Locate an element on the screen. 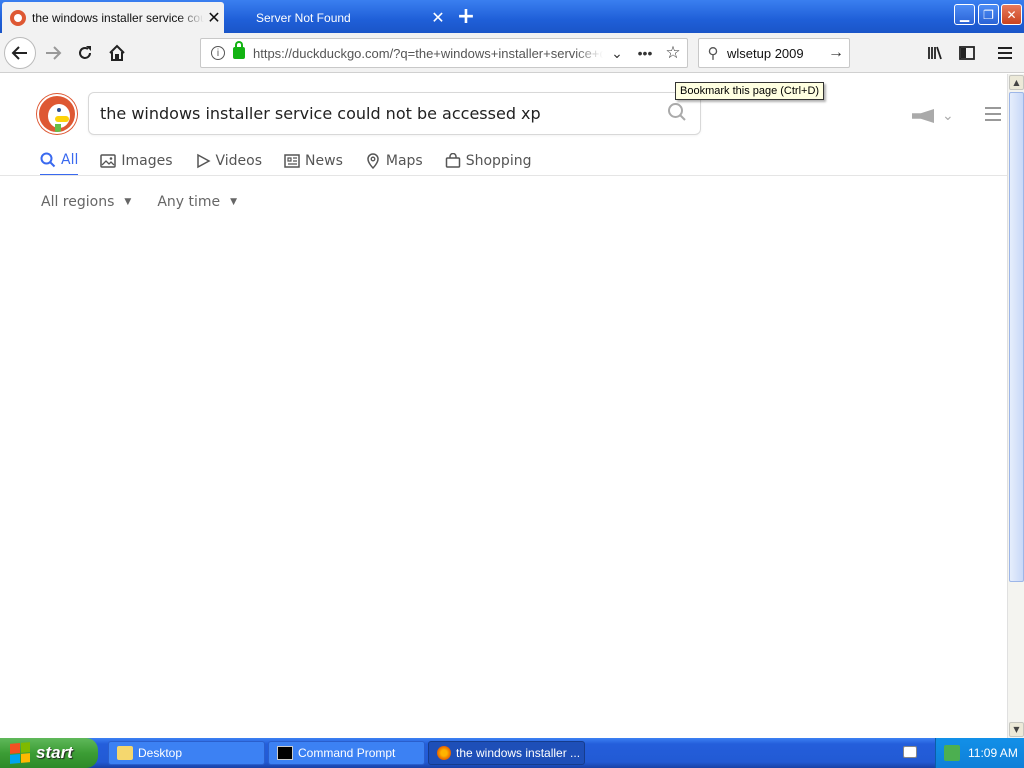 This screenshot has width=1024, height=768. tab-label: Images is located at coordinates (147, 161).